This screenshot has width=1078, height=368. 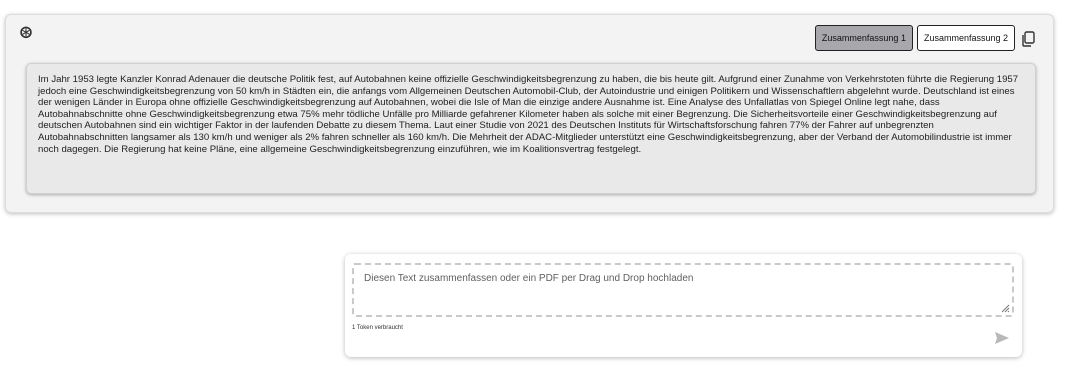 What do you see at coordinates (26, 32) in the screenshot?
I see `openai-logo-icon` at bounding box center [26, 32].